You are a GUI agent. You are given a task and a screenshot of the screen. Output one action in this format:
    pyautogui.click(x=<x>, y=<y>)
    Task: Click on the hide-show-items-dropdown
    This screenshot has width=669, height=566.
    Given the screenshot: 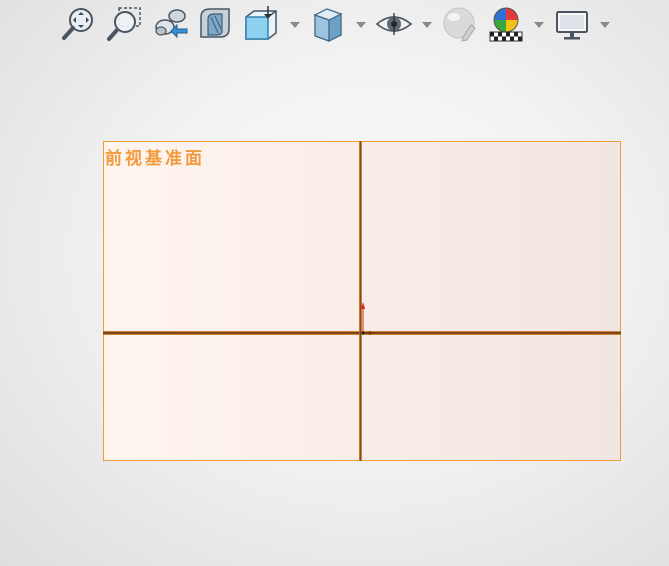 What is the action you would take?
    pyautogui.click(x=427, y=25)
    